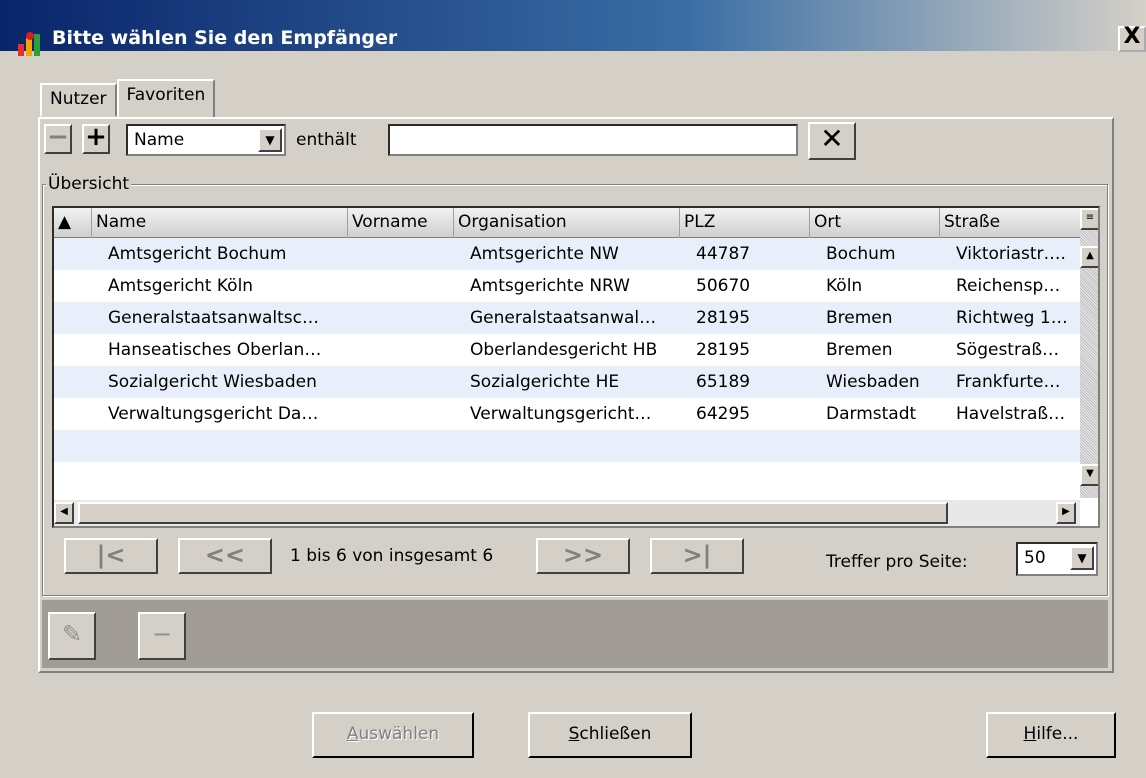 The height and width of the screenshot is (778, 1146). I want to click on scroll-up-icon: ▲, so click(1089, 257).